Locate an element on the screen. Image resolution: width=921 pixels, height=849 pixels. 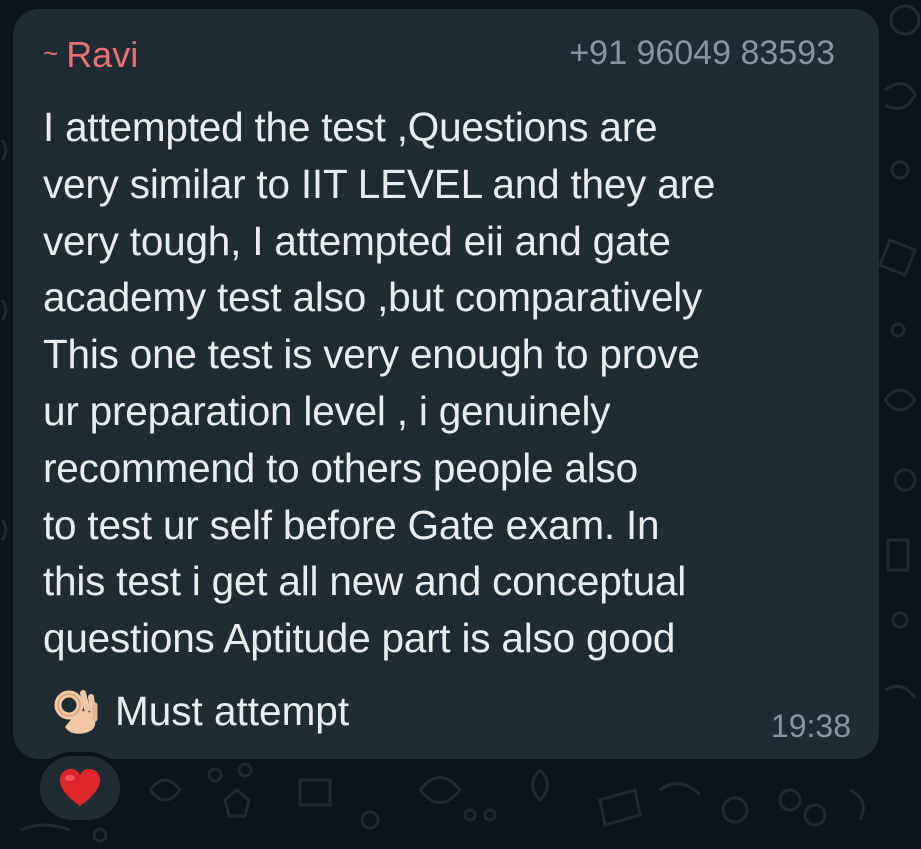
ok-hand-icon is located at coordinates (76, 712).